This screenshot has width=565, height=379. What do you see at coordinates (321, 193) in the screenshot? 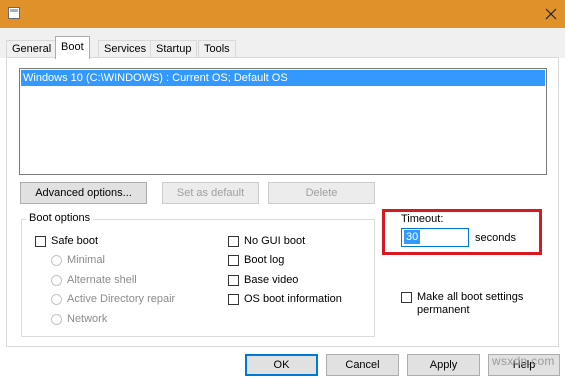
I see `delete-button: Delete` at bounding box center [321, 193].